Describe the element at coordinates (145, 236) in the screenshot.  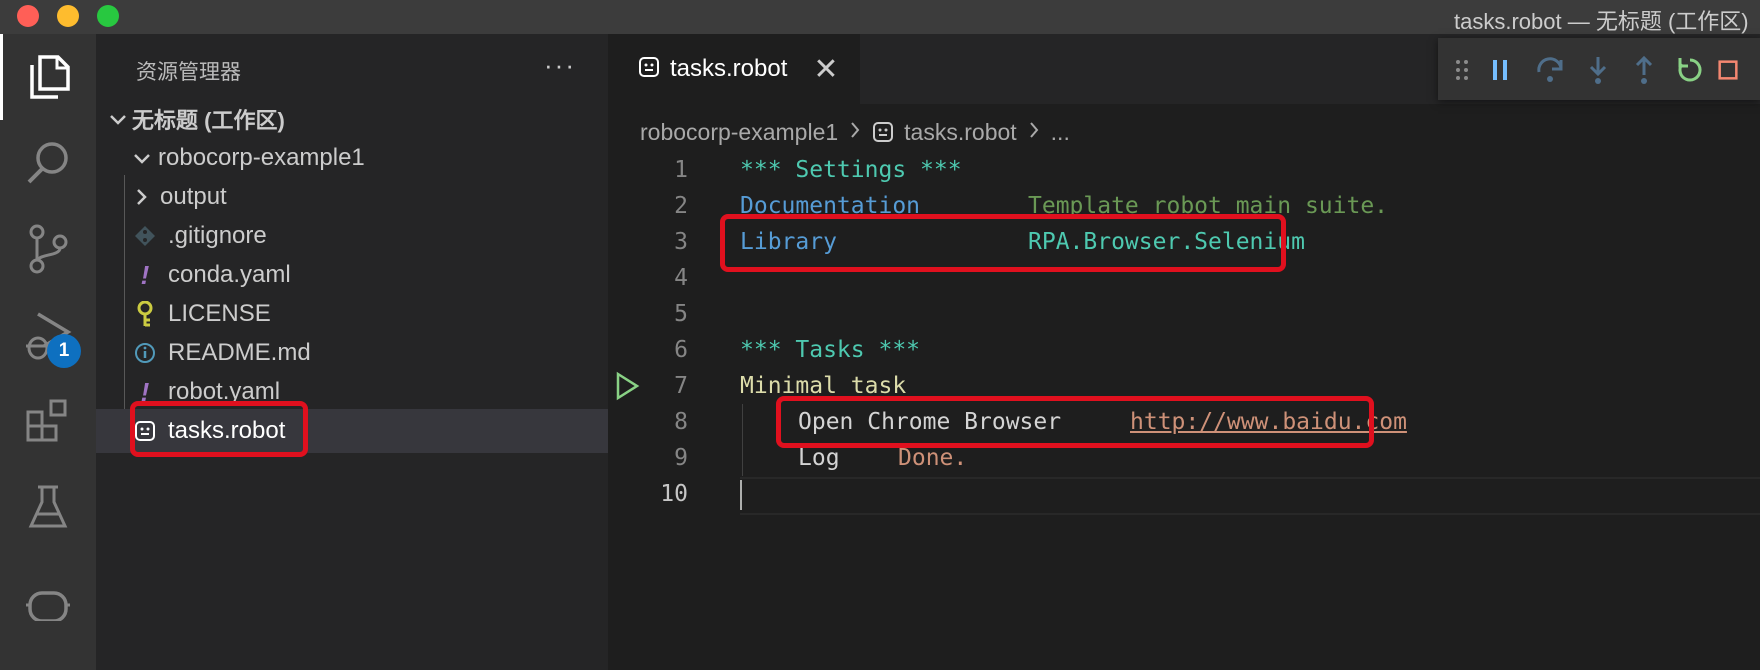
I see `git-icon` at that location.